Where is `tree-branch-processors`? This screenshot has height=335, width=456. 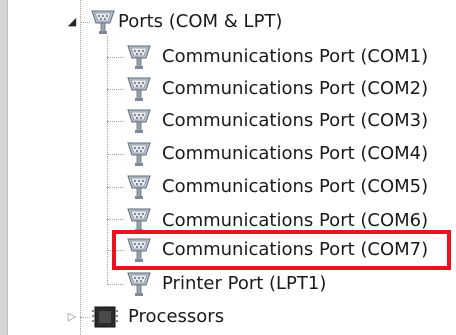
tree-branch-processors is located at coordinates (85, 317).